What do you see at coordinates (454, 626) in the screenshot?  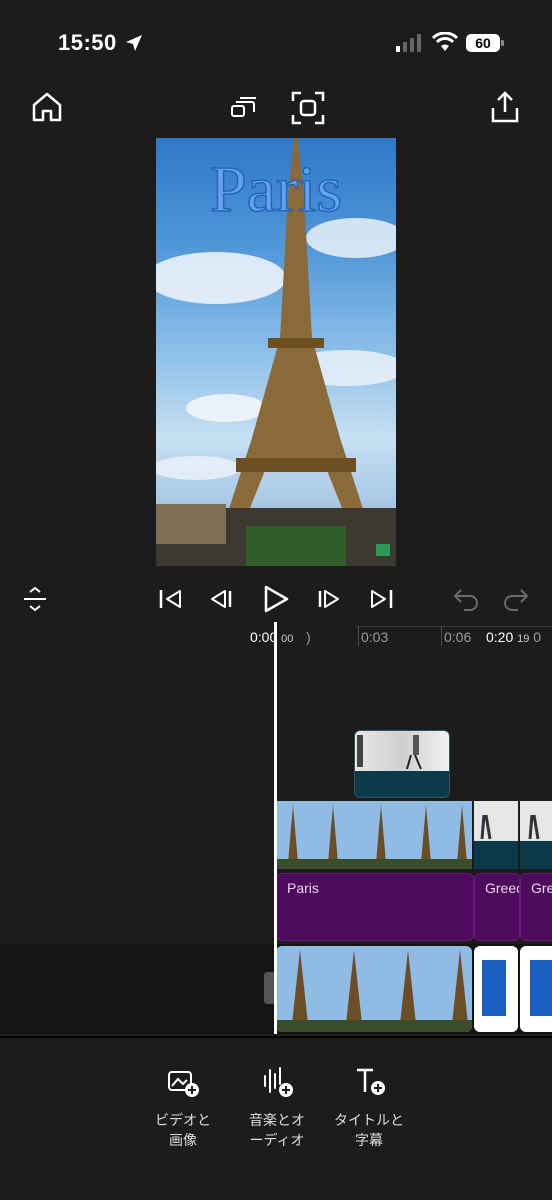 I see `timeline-ruler` at bounding box center [454, 626].